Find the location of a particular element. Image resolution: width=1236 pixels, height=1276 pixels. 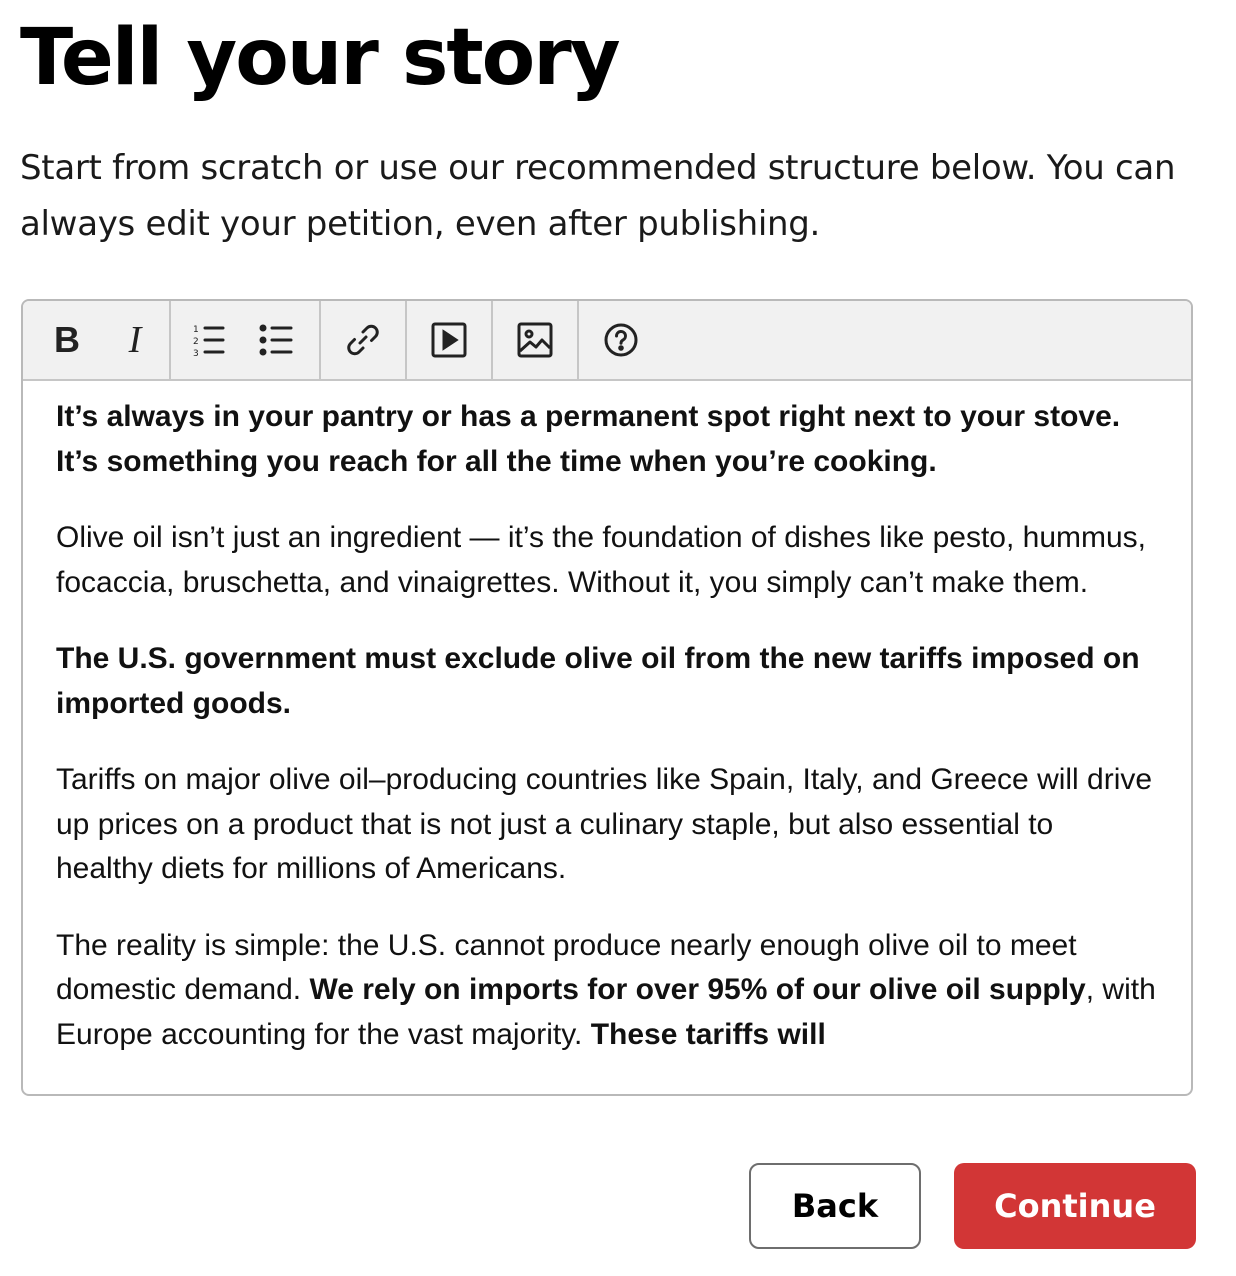

help-button is located at coordinates (621, 340).